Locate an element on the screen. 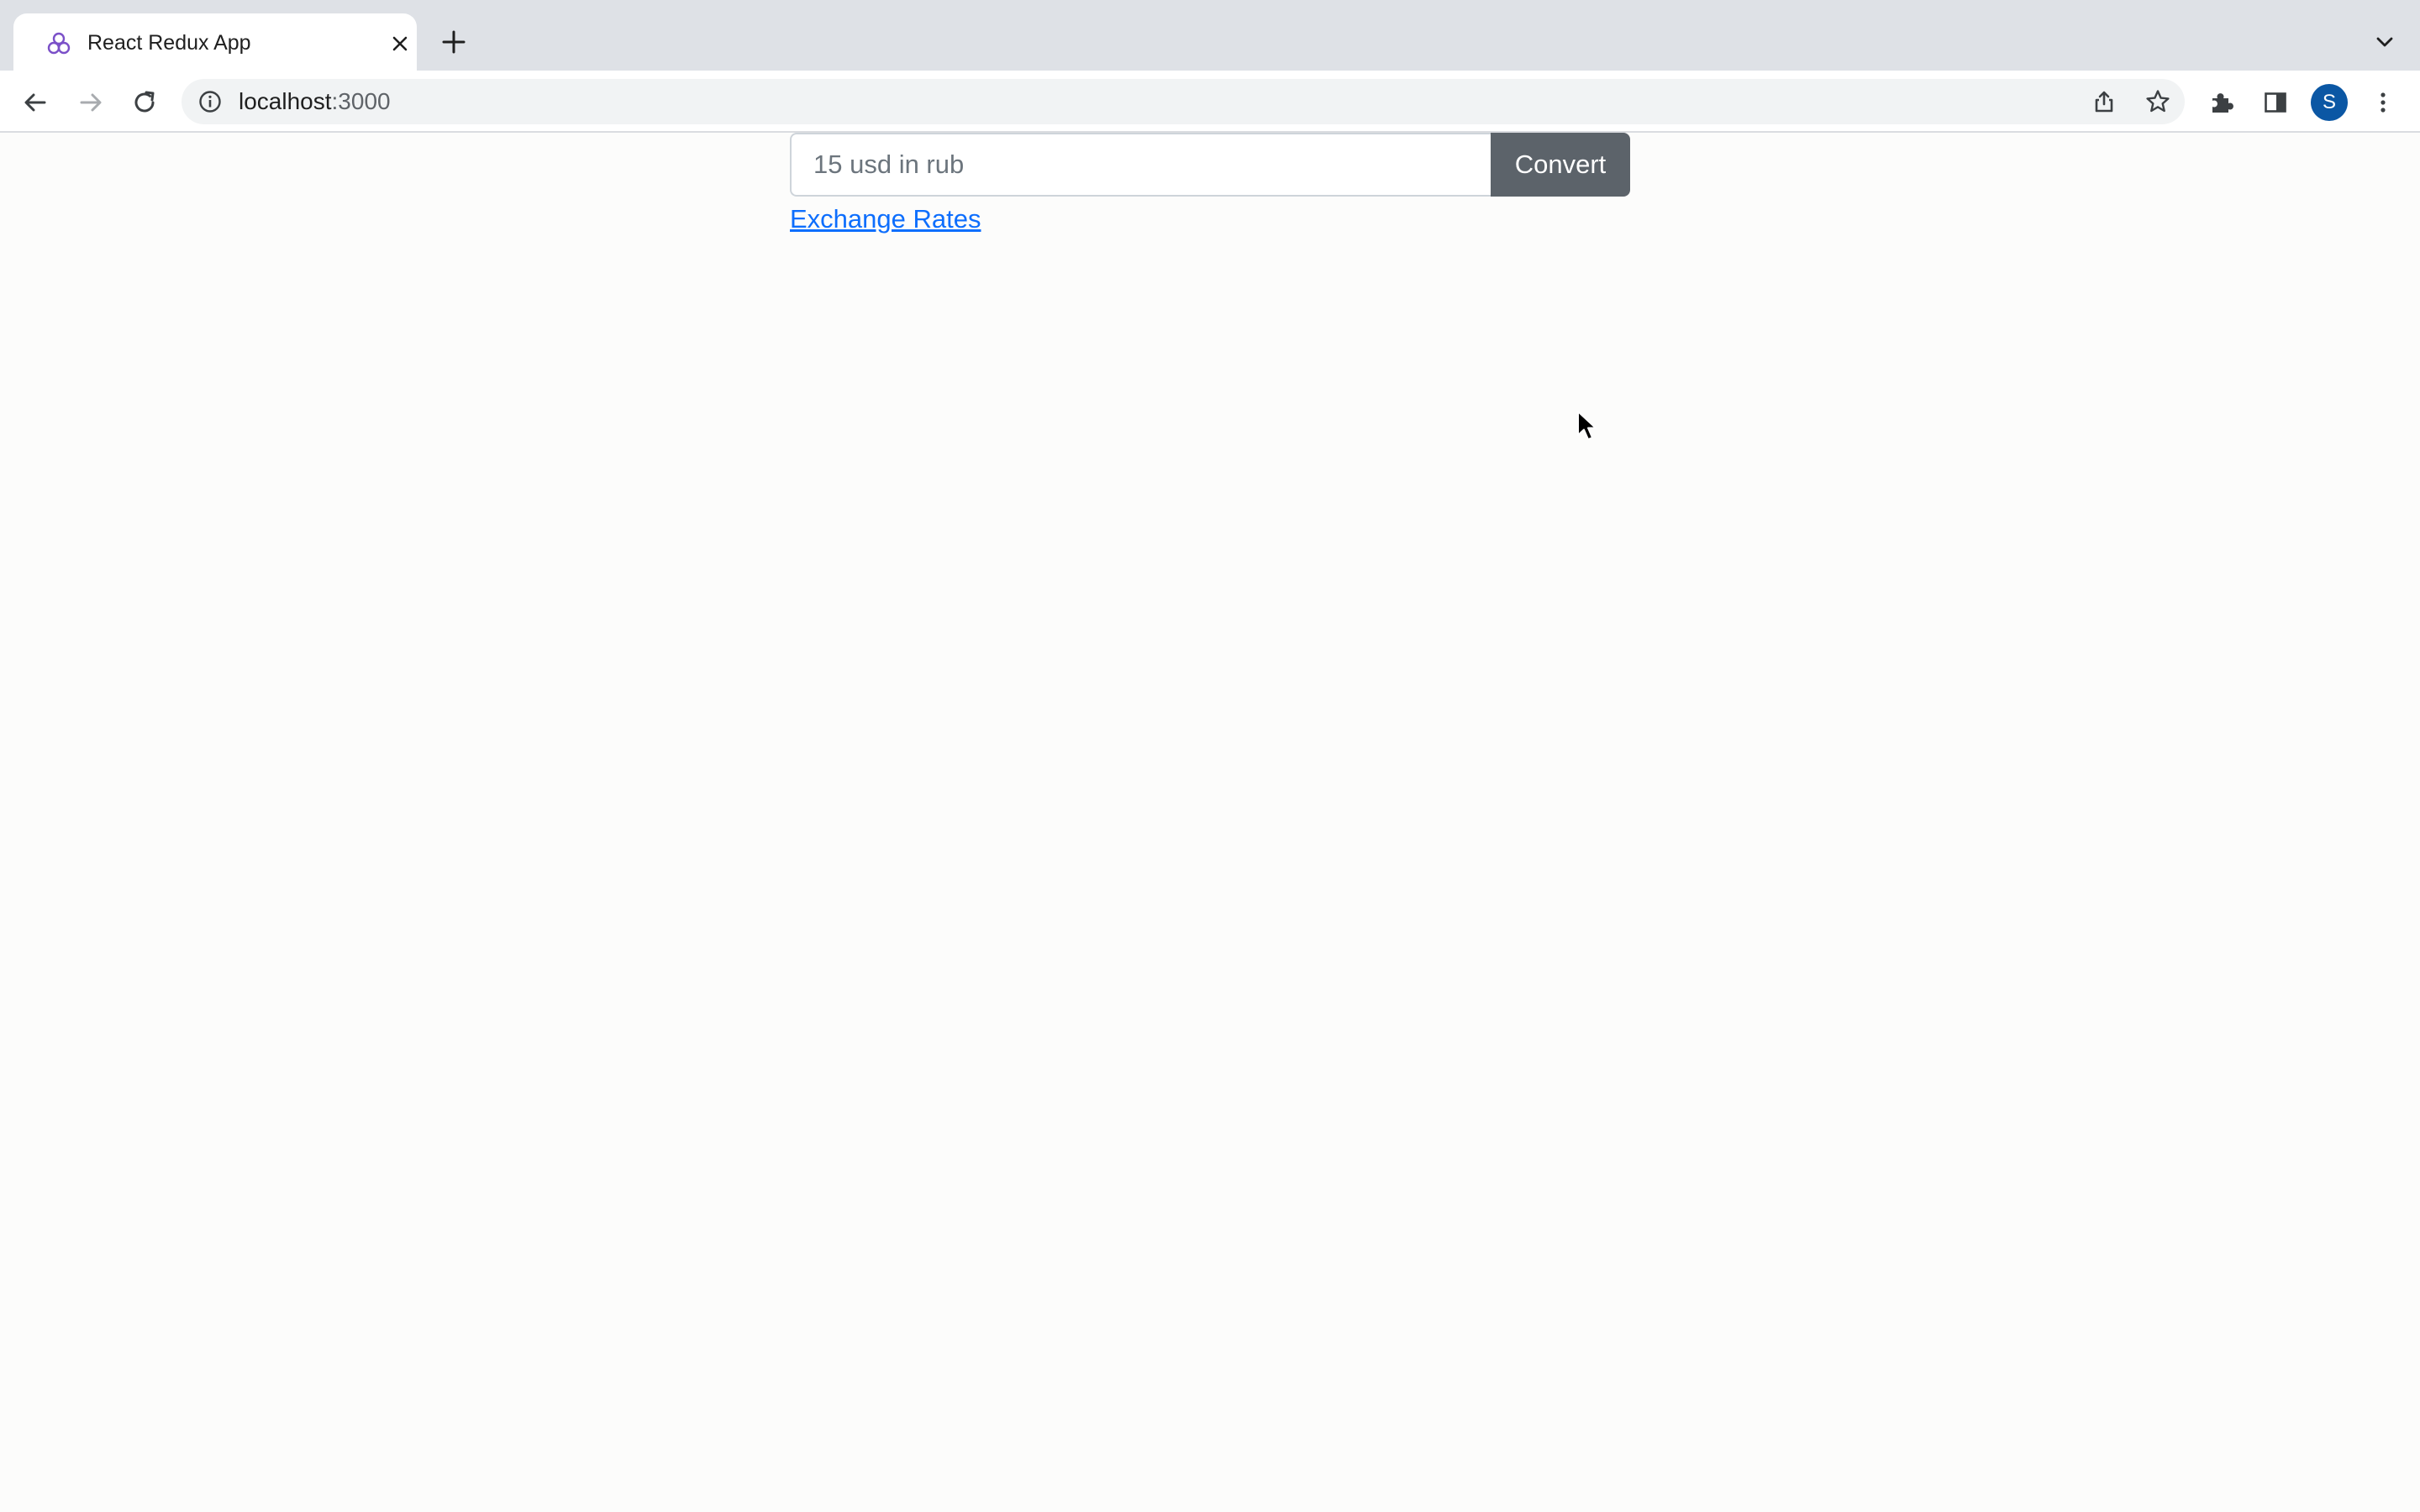 This screenshot has height=1512, width=2420. share-icon is located at coordinates (2104, 101).